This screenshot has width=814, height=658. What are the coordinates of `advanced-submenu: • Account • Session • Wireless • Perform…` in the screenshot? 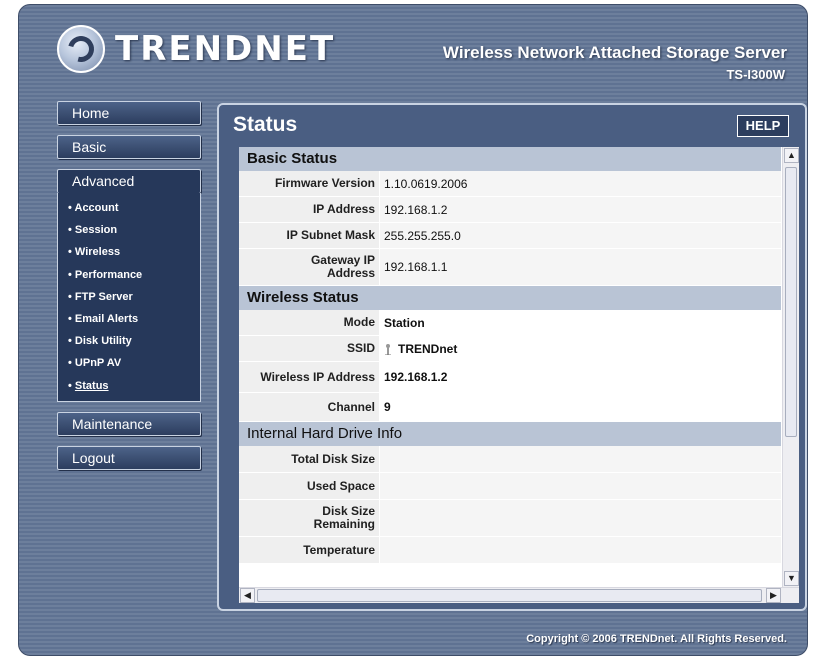 It's located at (129, 297).